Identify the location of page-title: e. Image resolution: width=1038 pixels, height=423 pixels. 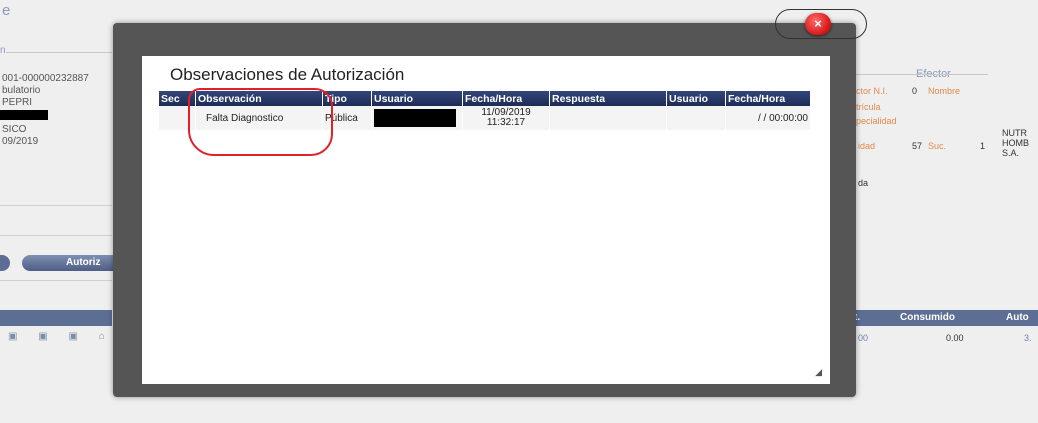
(6, 10).